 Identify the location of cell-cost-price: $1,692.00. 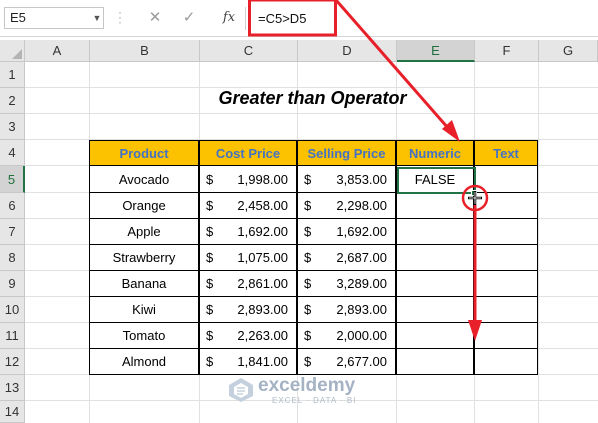
(248, 231).